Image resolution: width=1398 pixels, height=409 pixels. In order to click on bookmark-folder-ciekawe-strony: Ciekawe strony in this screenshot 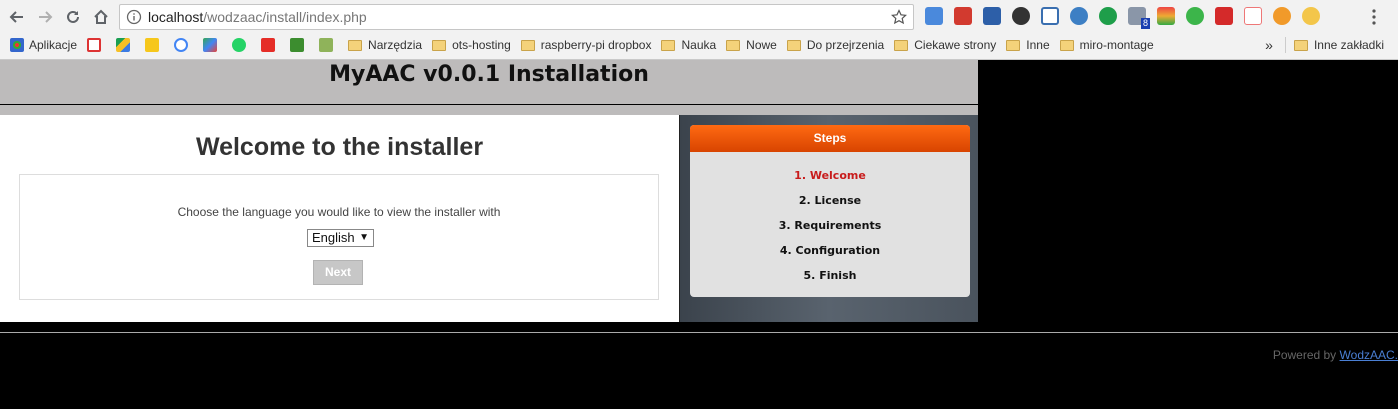, I will do `click(945, 45)`.